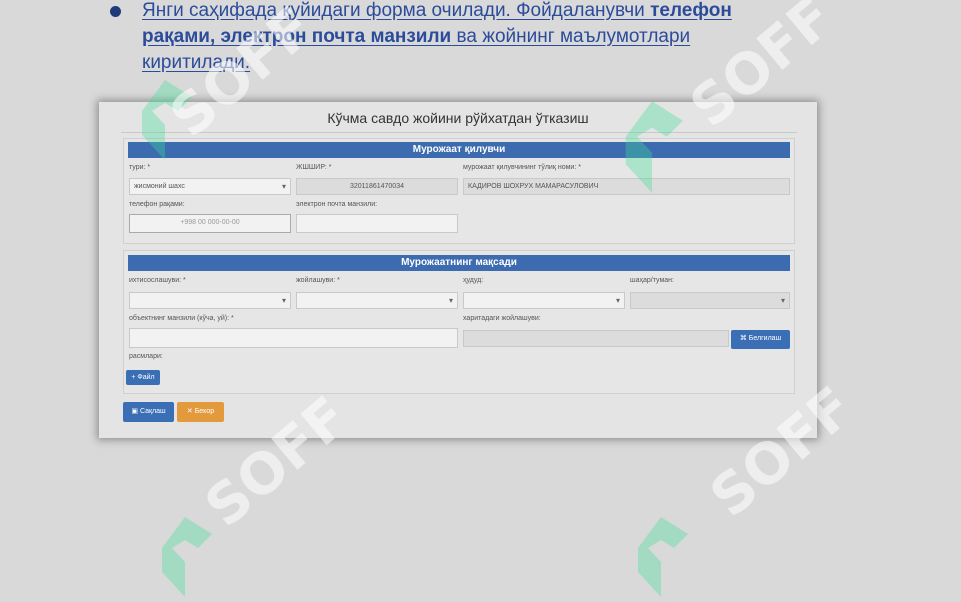 This screenshot has width=961, height=602. Describe the element at coordinates (115, 11) in the screenshot. I see `bullet-point` at that location.